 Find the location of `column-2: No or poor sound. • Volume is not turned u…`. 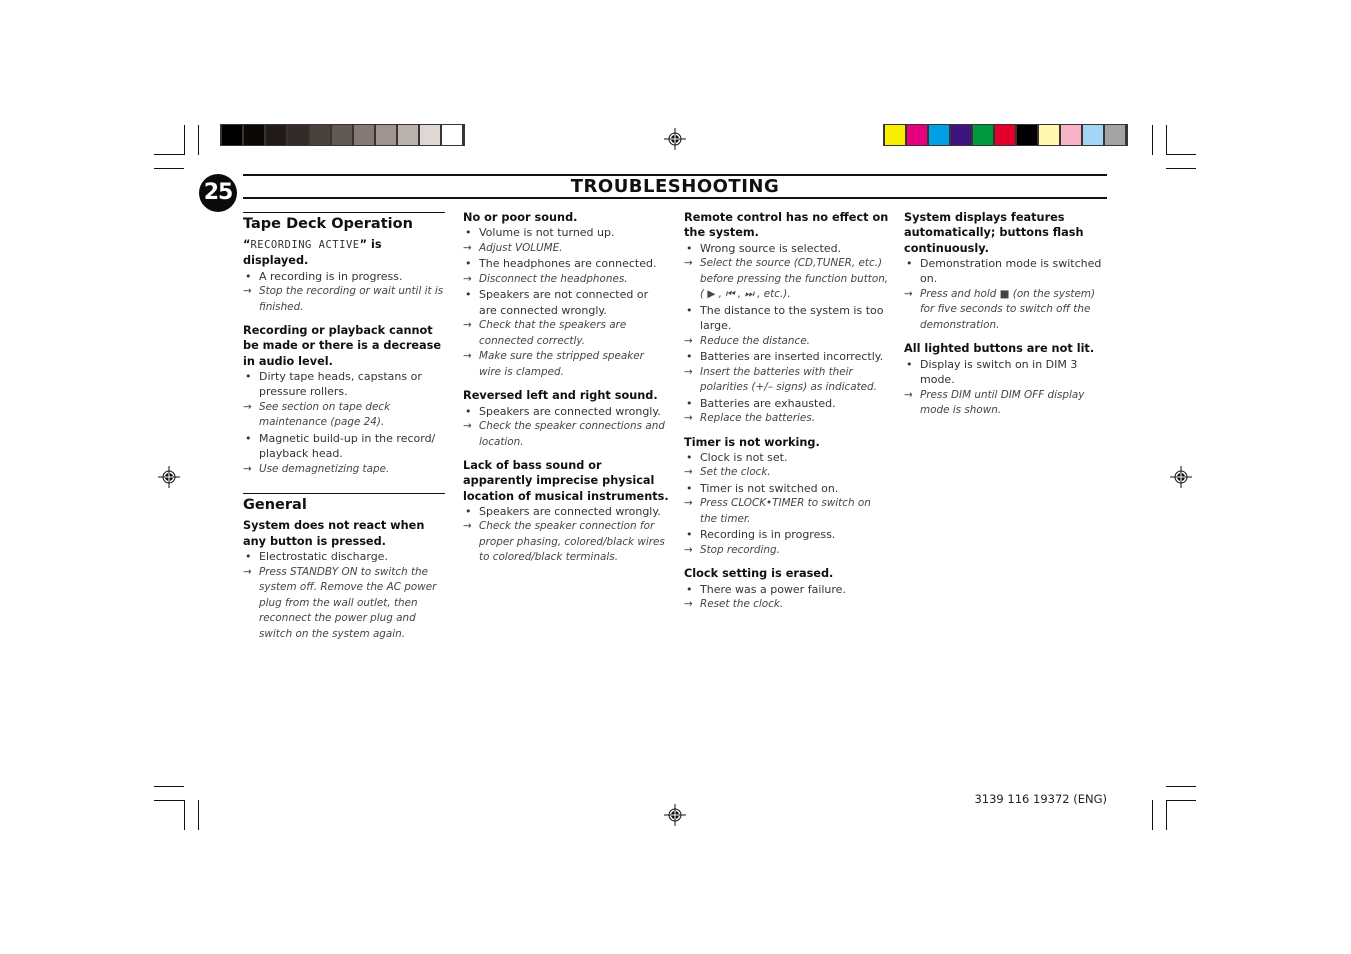

column-2: No or poor sound. • Volume is not turned u… is located at coordinates (566, 392).